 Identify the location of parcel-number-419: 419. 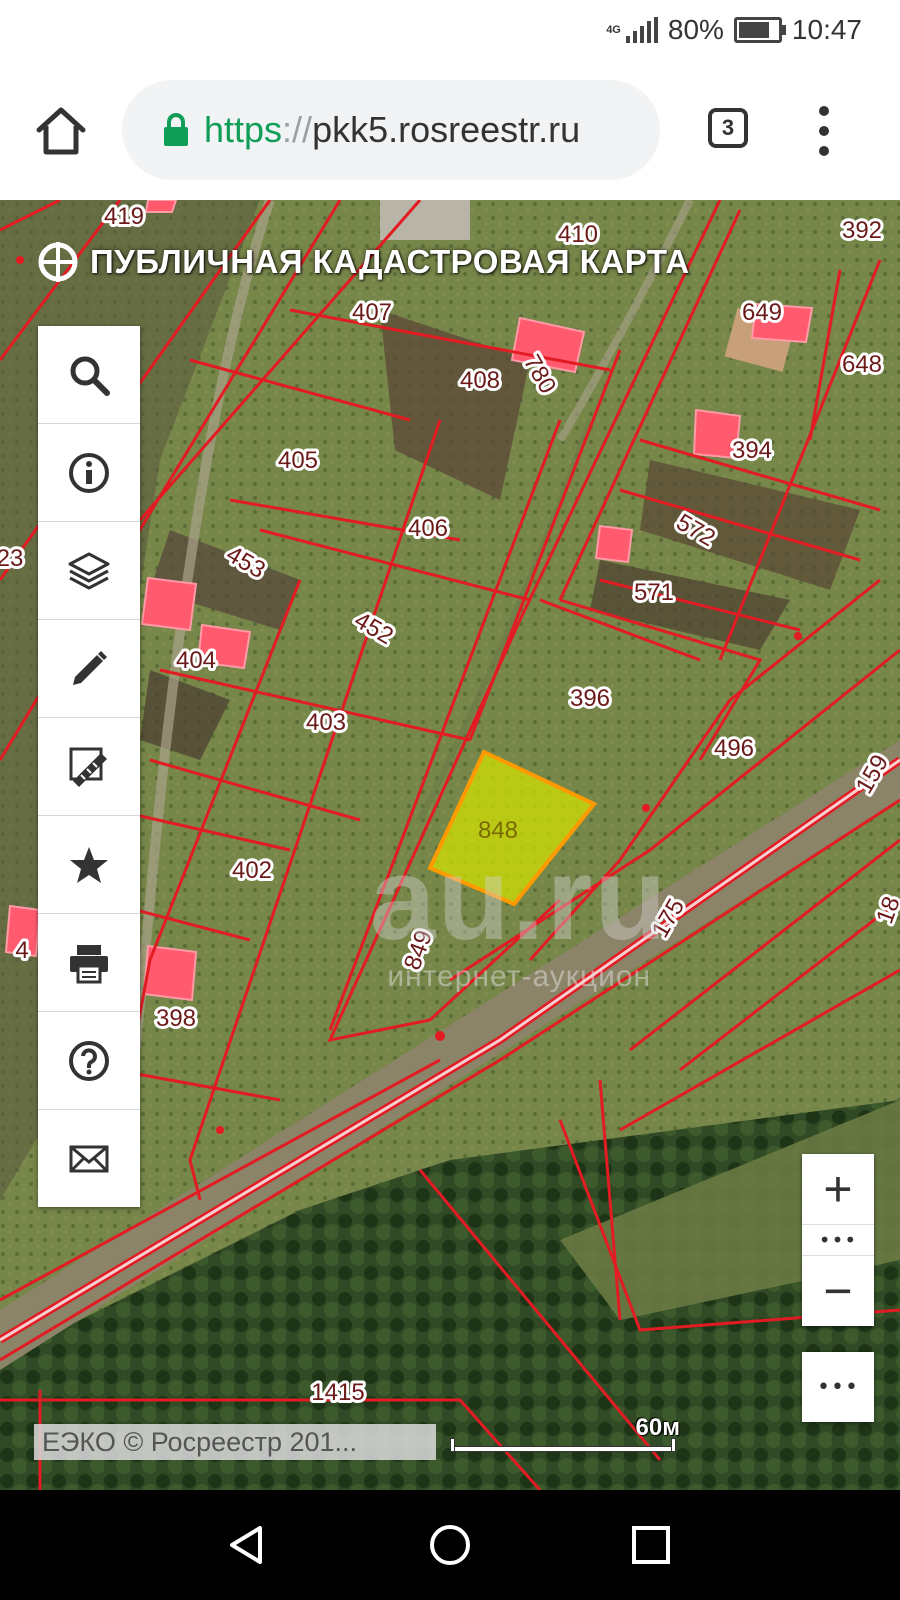
(124, 216).